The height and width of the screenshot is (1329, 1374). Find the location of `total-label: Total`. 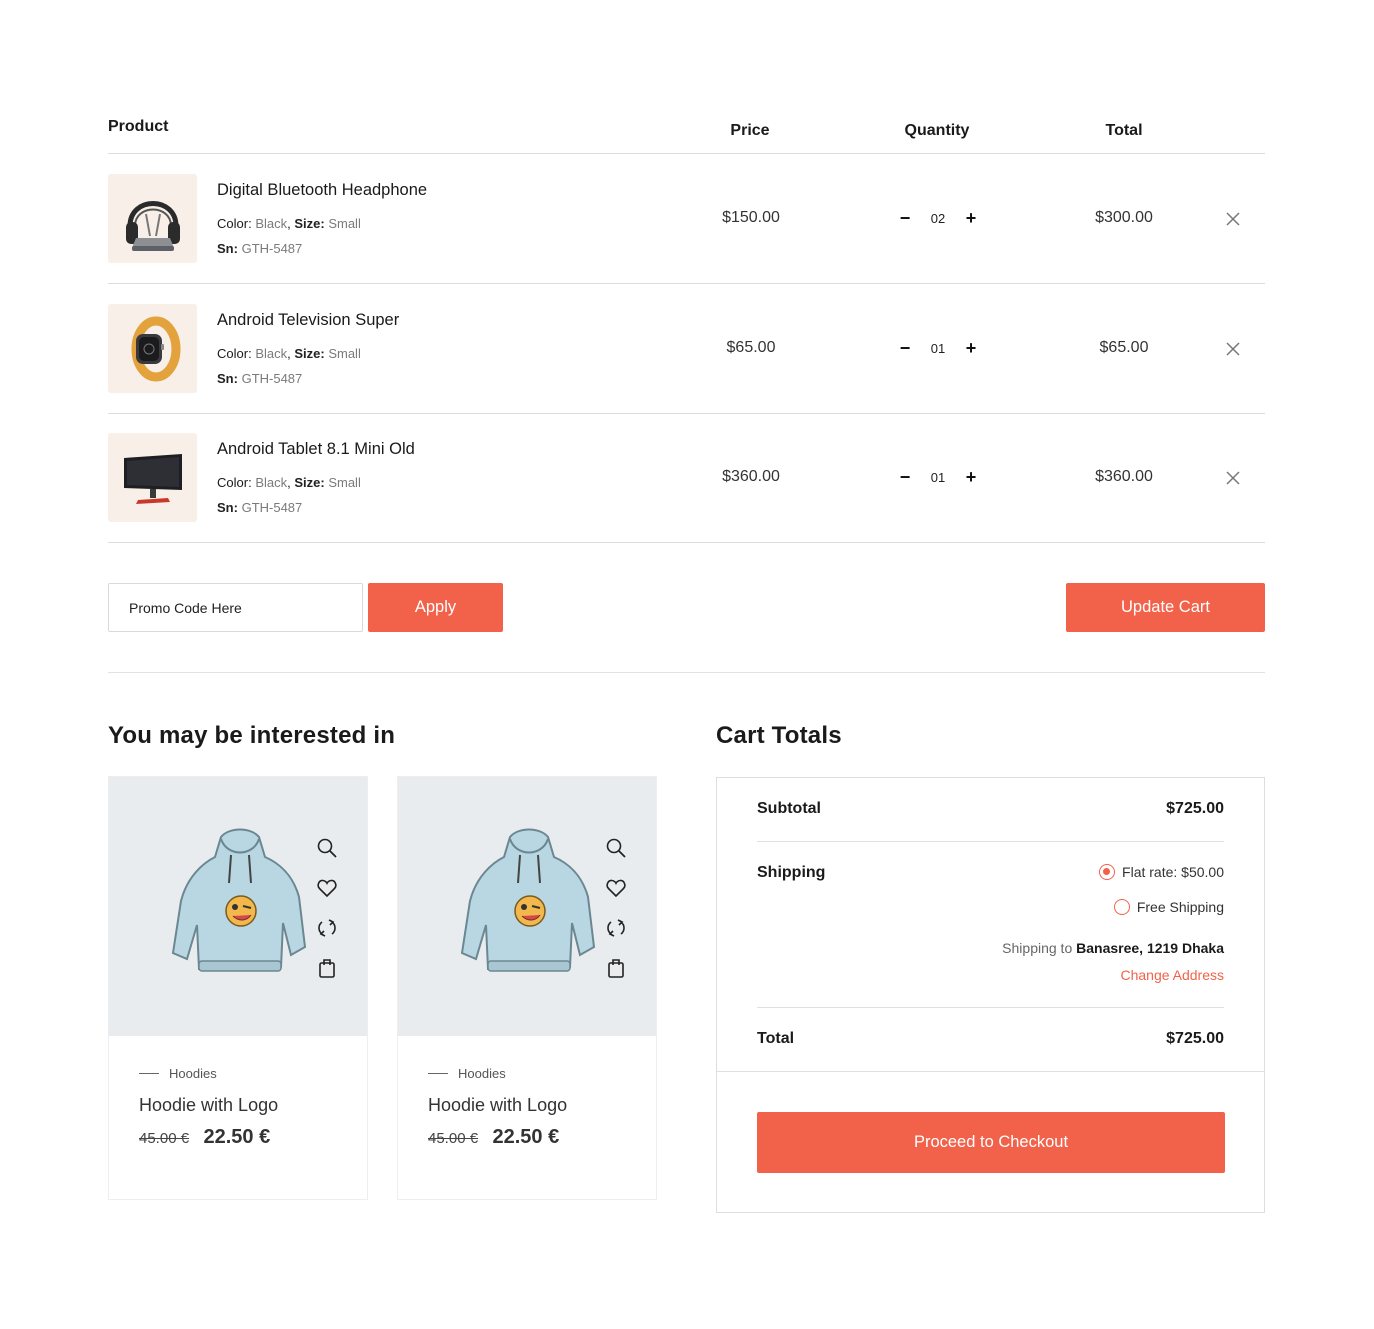

total-label: Total is located at coordinates (776, 1038).